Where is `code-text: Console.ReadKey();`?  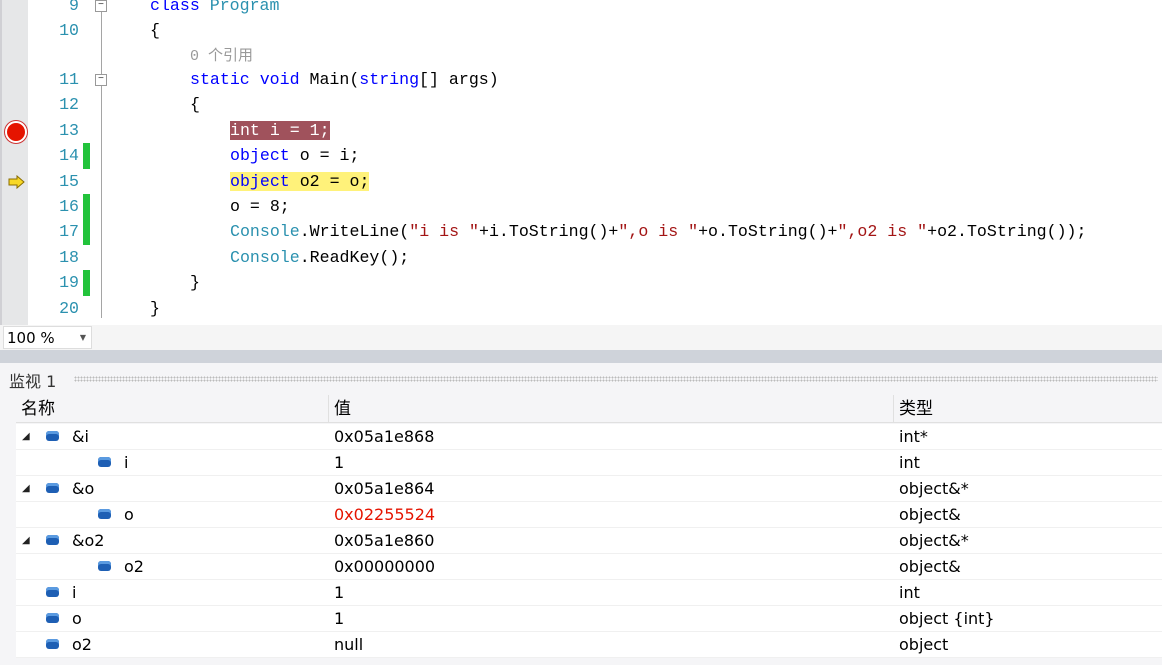 code-text: Console.ReadKey(); is located at coordinates (319, 258).